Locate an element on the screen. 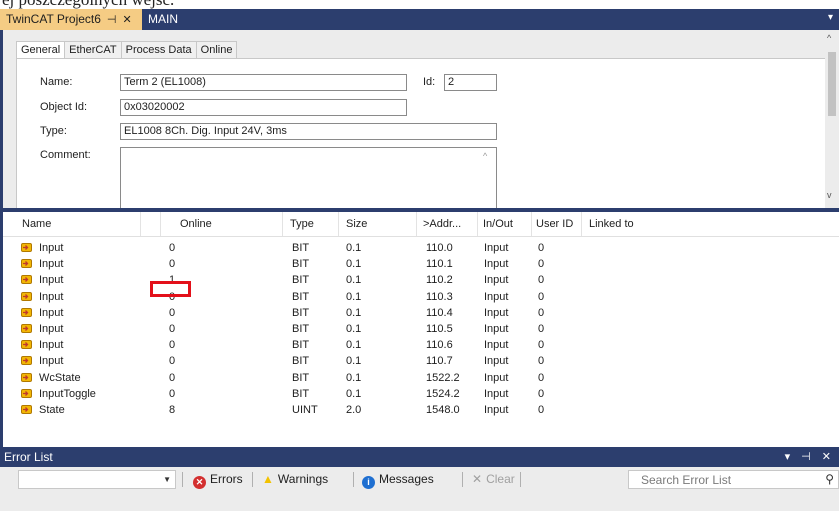 Image resolution: width=839 pixels, height=511 pixels. table-row: Input 1 BIT 0.1 110.2 Input 0 is located at coordinates (421, 280).